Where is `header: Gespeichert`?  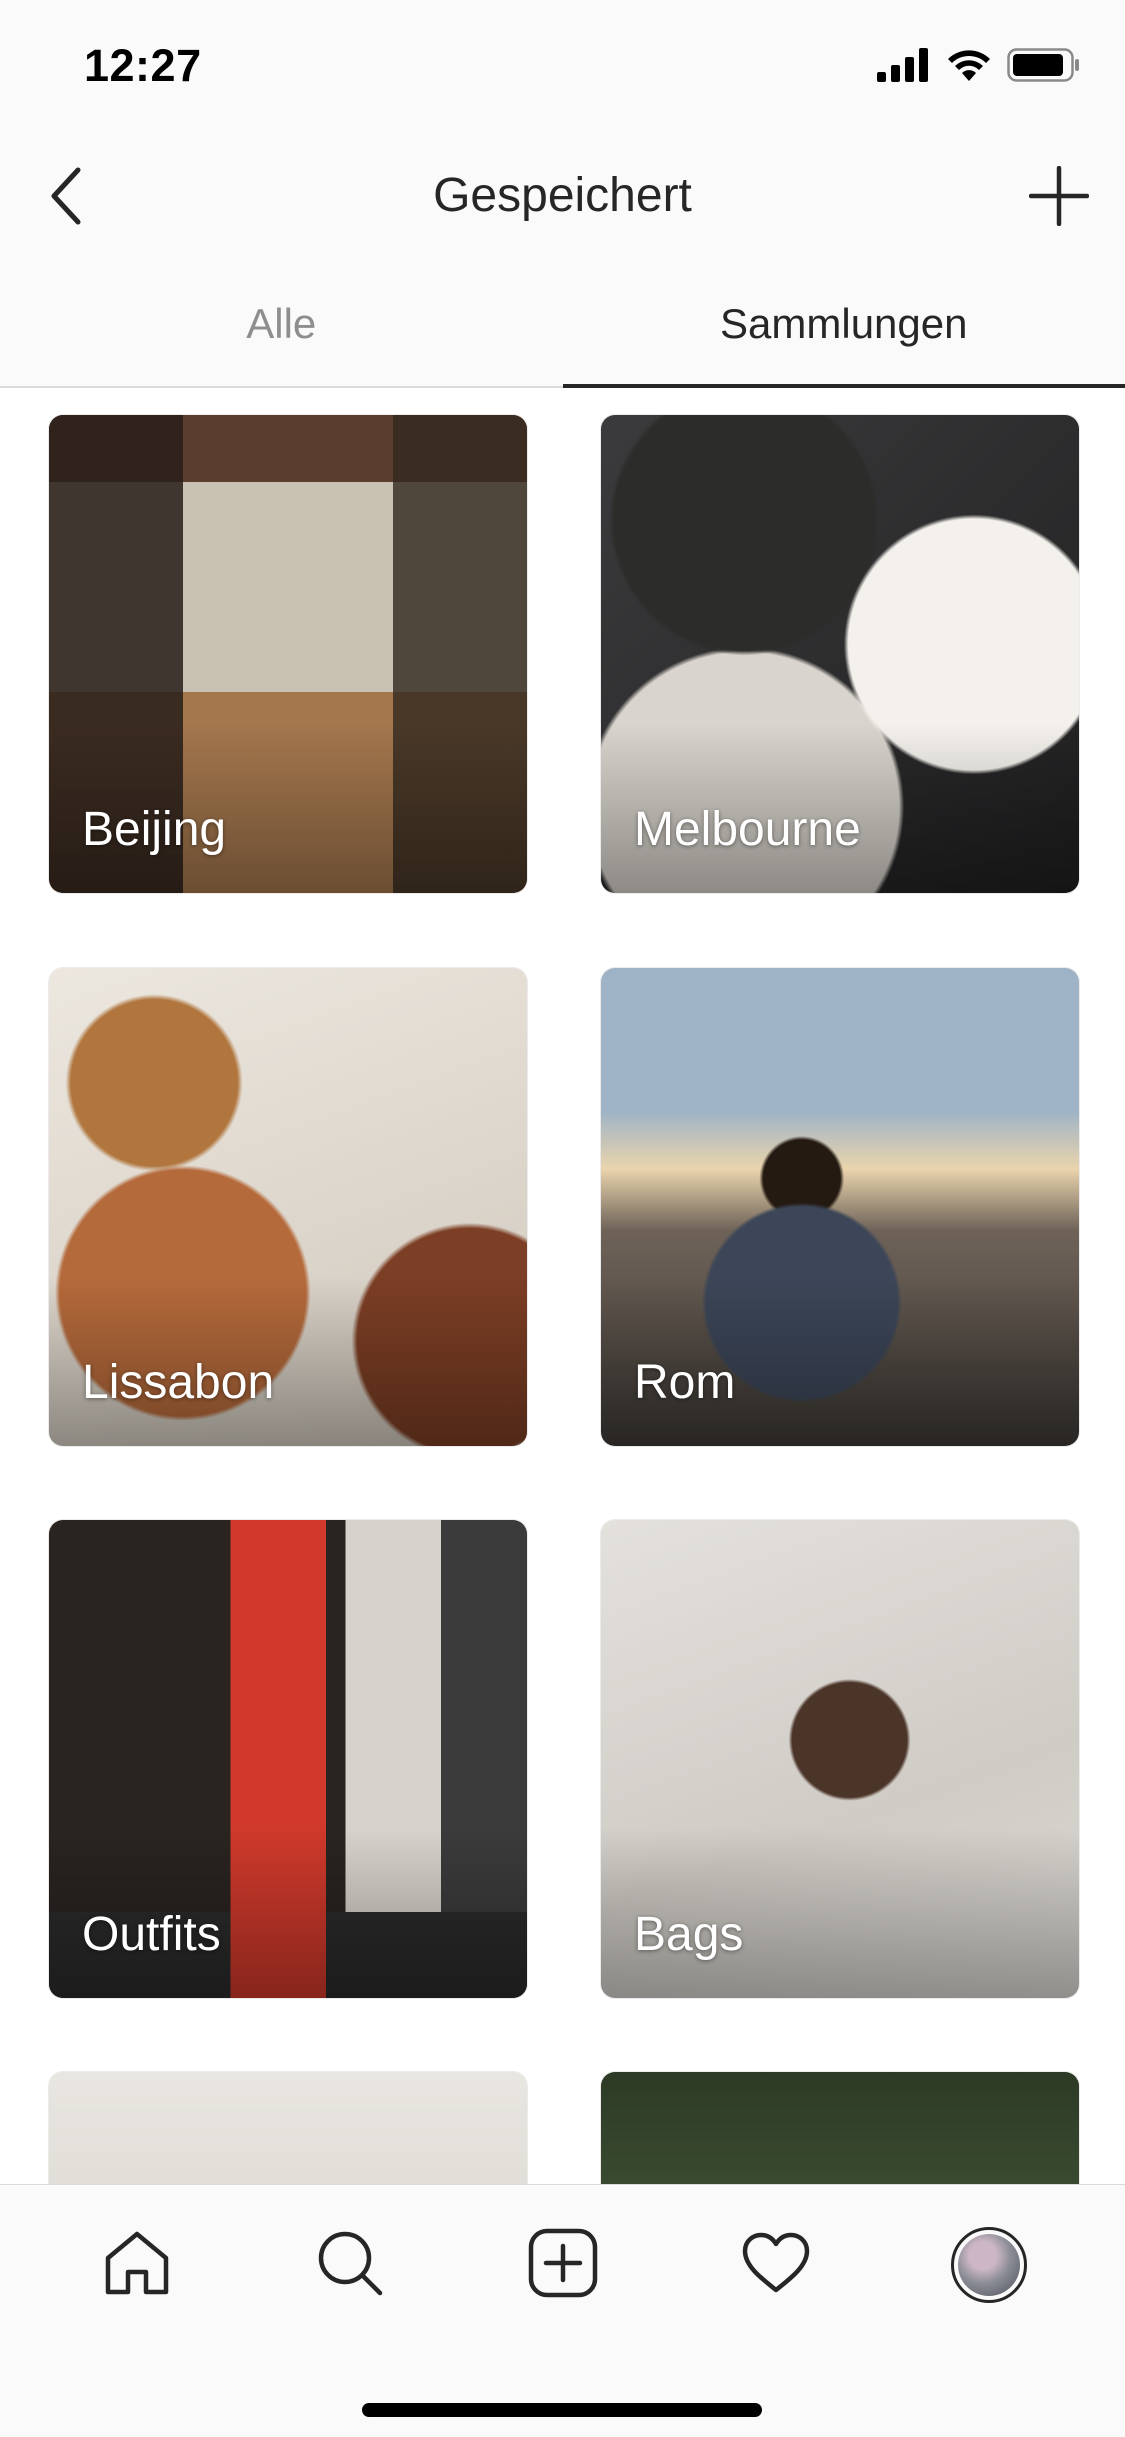 header: Gespeichert is located at coordinates (562, 198).